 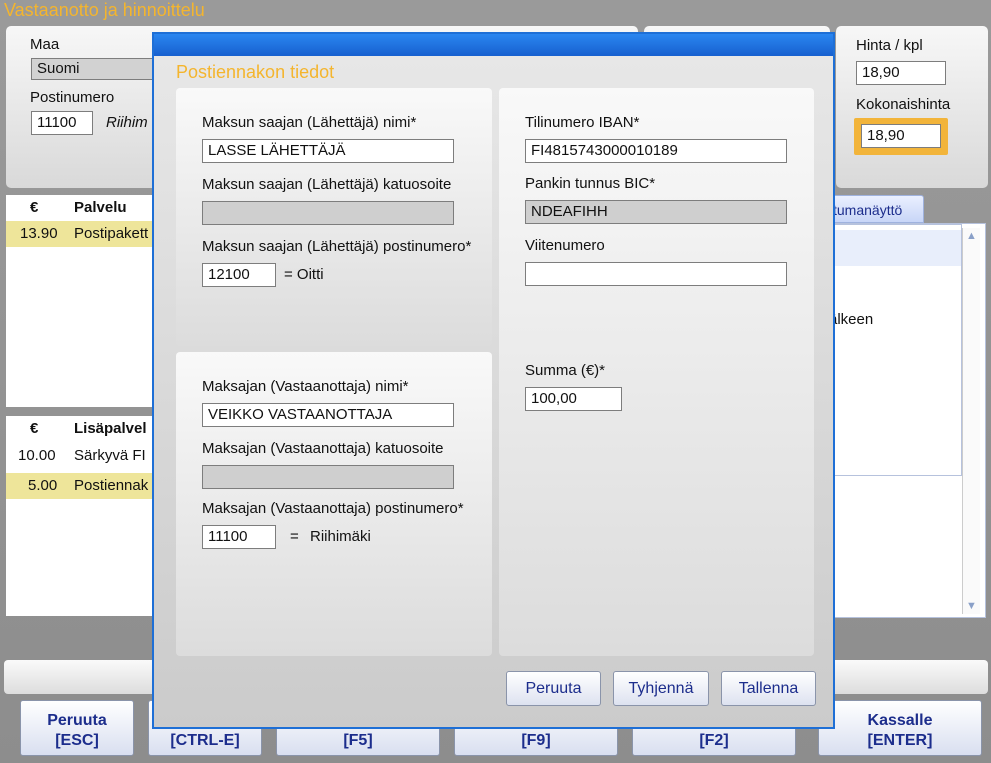 I want to click on service-cell: Särkyvä FI, so click(x=110, y=455).